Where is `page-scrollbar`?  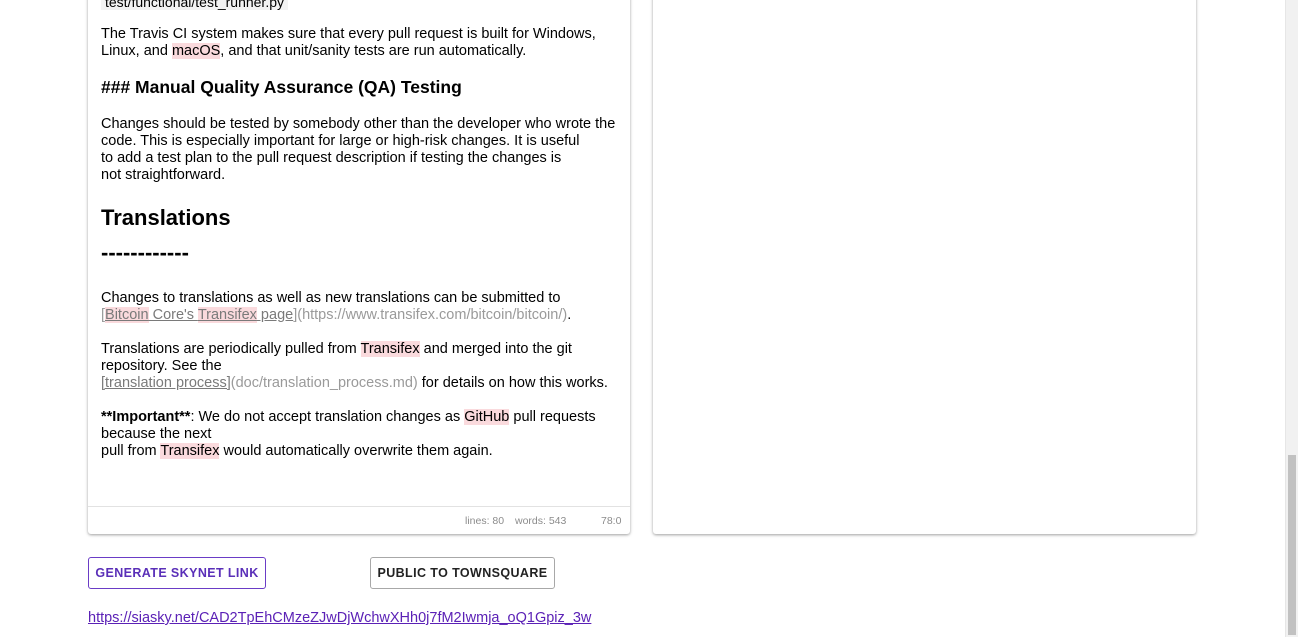 page-scrollbar is located at coordinates (1291, 318).